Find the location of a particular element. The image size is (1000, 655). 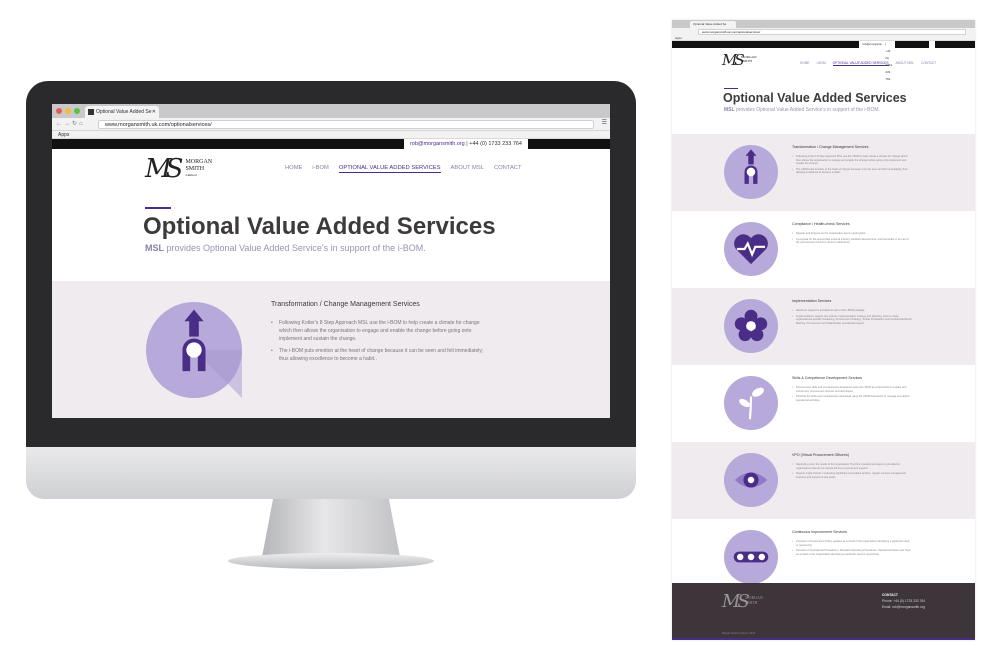

preview-address-row: www.morgansmith.uk.com/optionalservices/ is located at coordinates (823, 32).